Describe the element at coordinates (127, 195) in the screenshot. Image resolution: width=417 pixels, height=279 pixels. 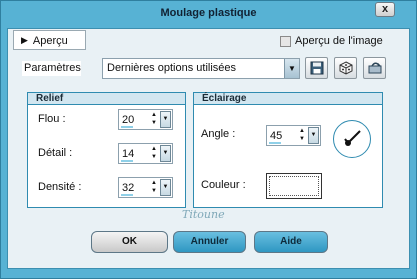
I see `density-slider-indicator` at that location.